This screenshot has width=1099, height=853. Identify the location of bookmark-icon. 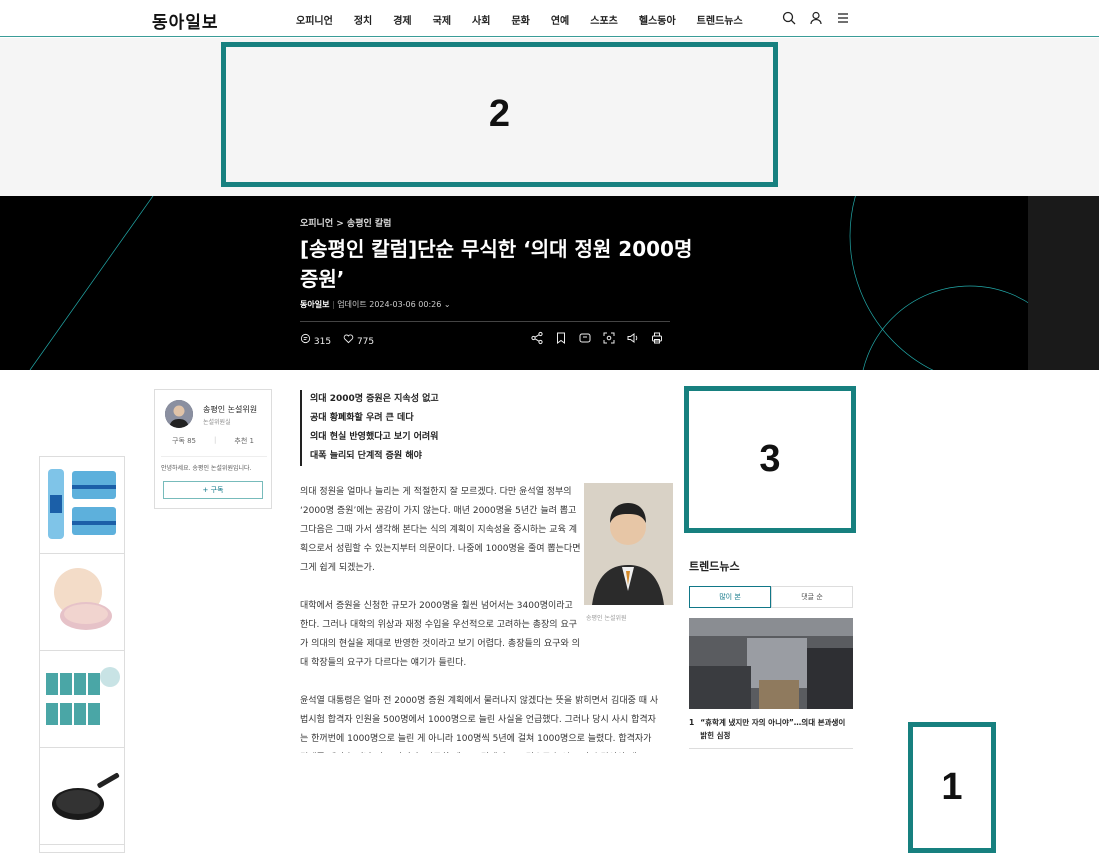
(561, 338).